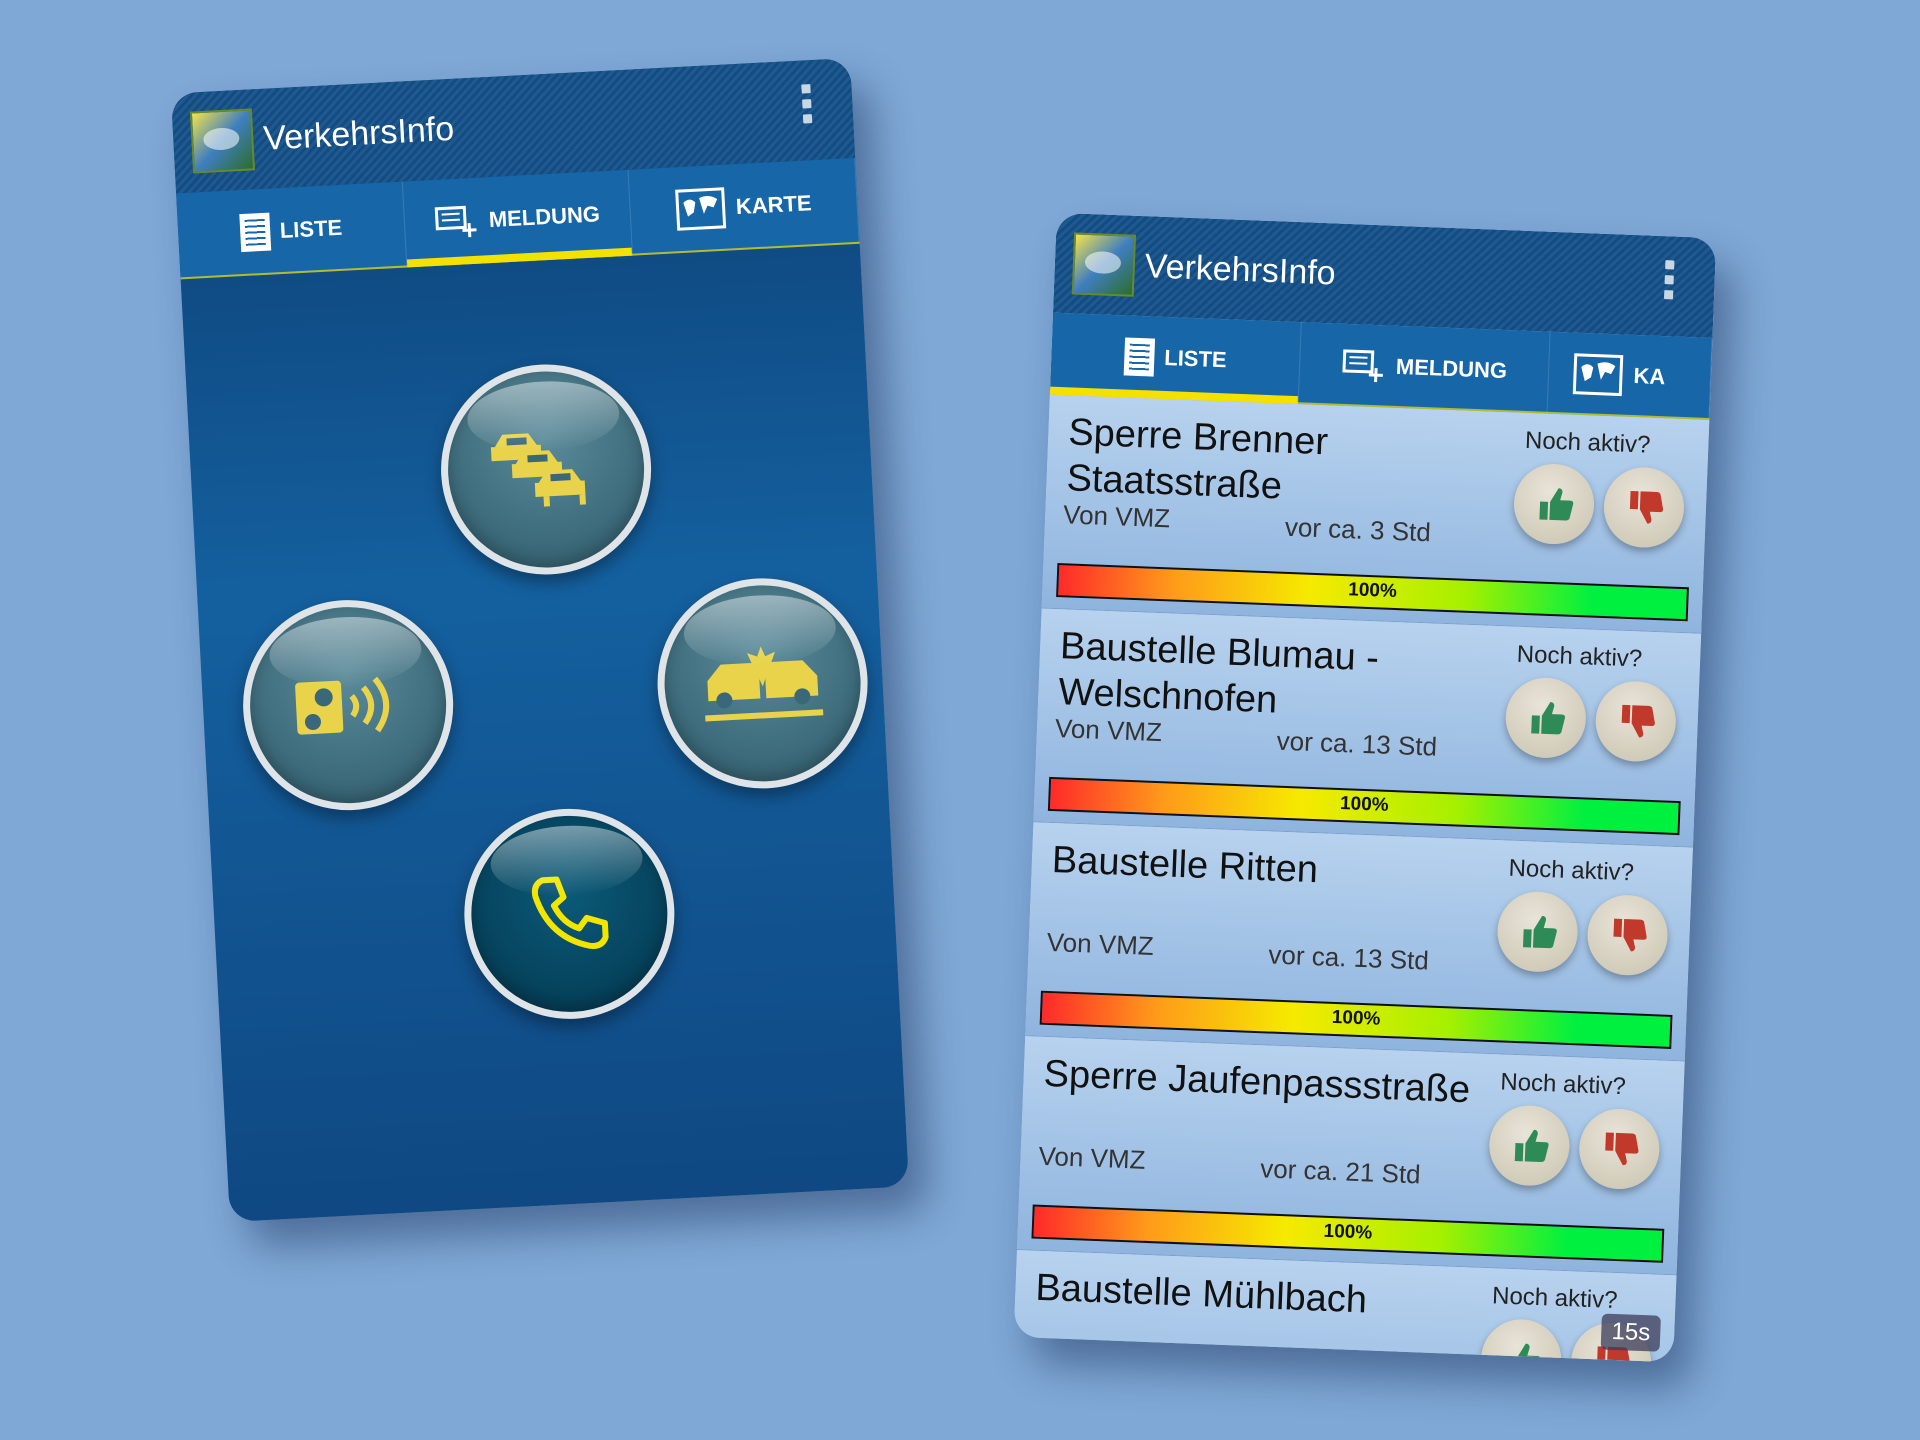 This screenshot has height=1440, width=1920. I want to click on tab-karte: KARTE, so click(744, 206).